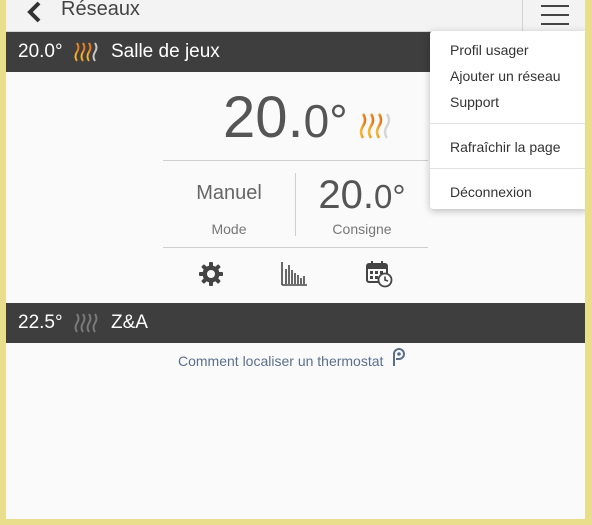 The width and height of the screenshot is (592, 525). What do you see at coordinates (165, 51) in the screenshot?
I see `zone-name: Salle de jeux` at bounding box center [165, 51].